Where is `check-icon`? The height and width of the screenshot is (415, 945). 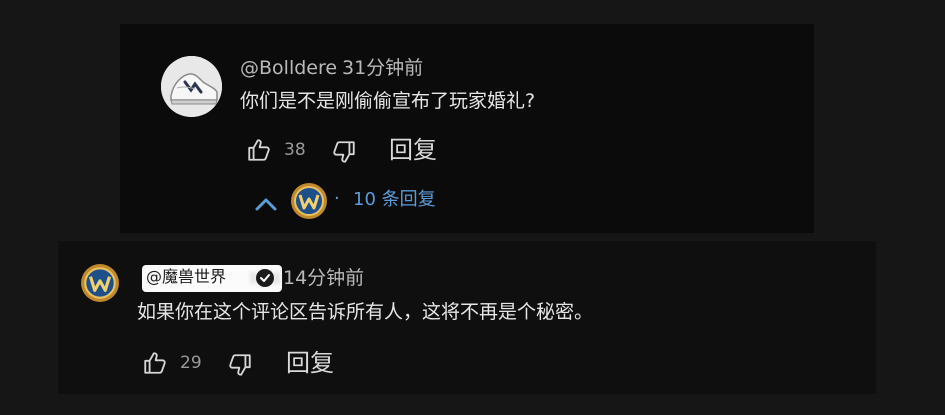 check-icon is located at coordinates (265, 278).